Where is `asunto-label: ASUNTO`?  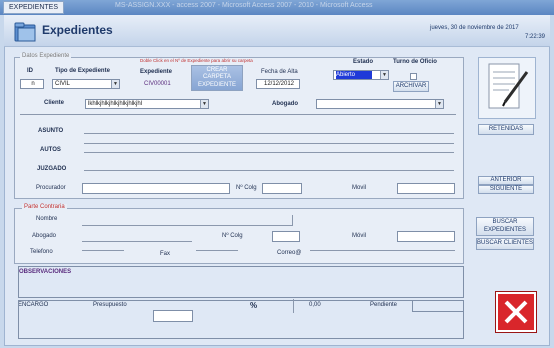
asunto-label: ASUNTO is located at coordinates (51, 131).